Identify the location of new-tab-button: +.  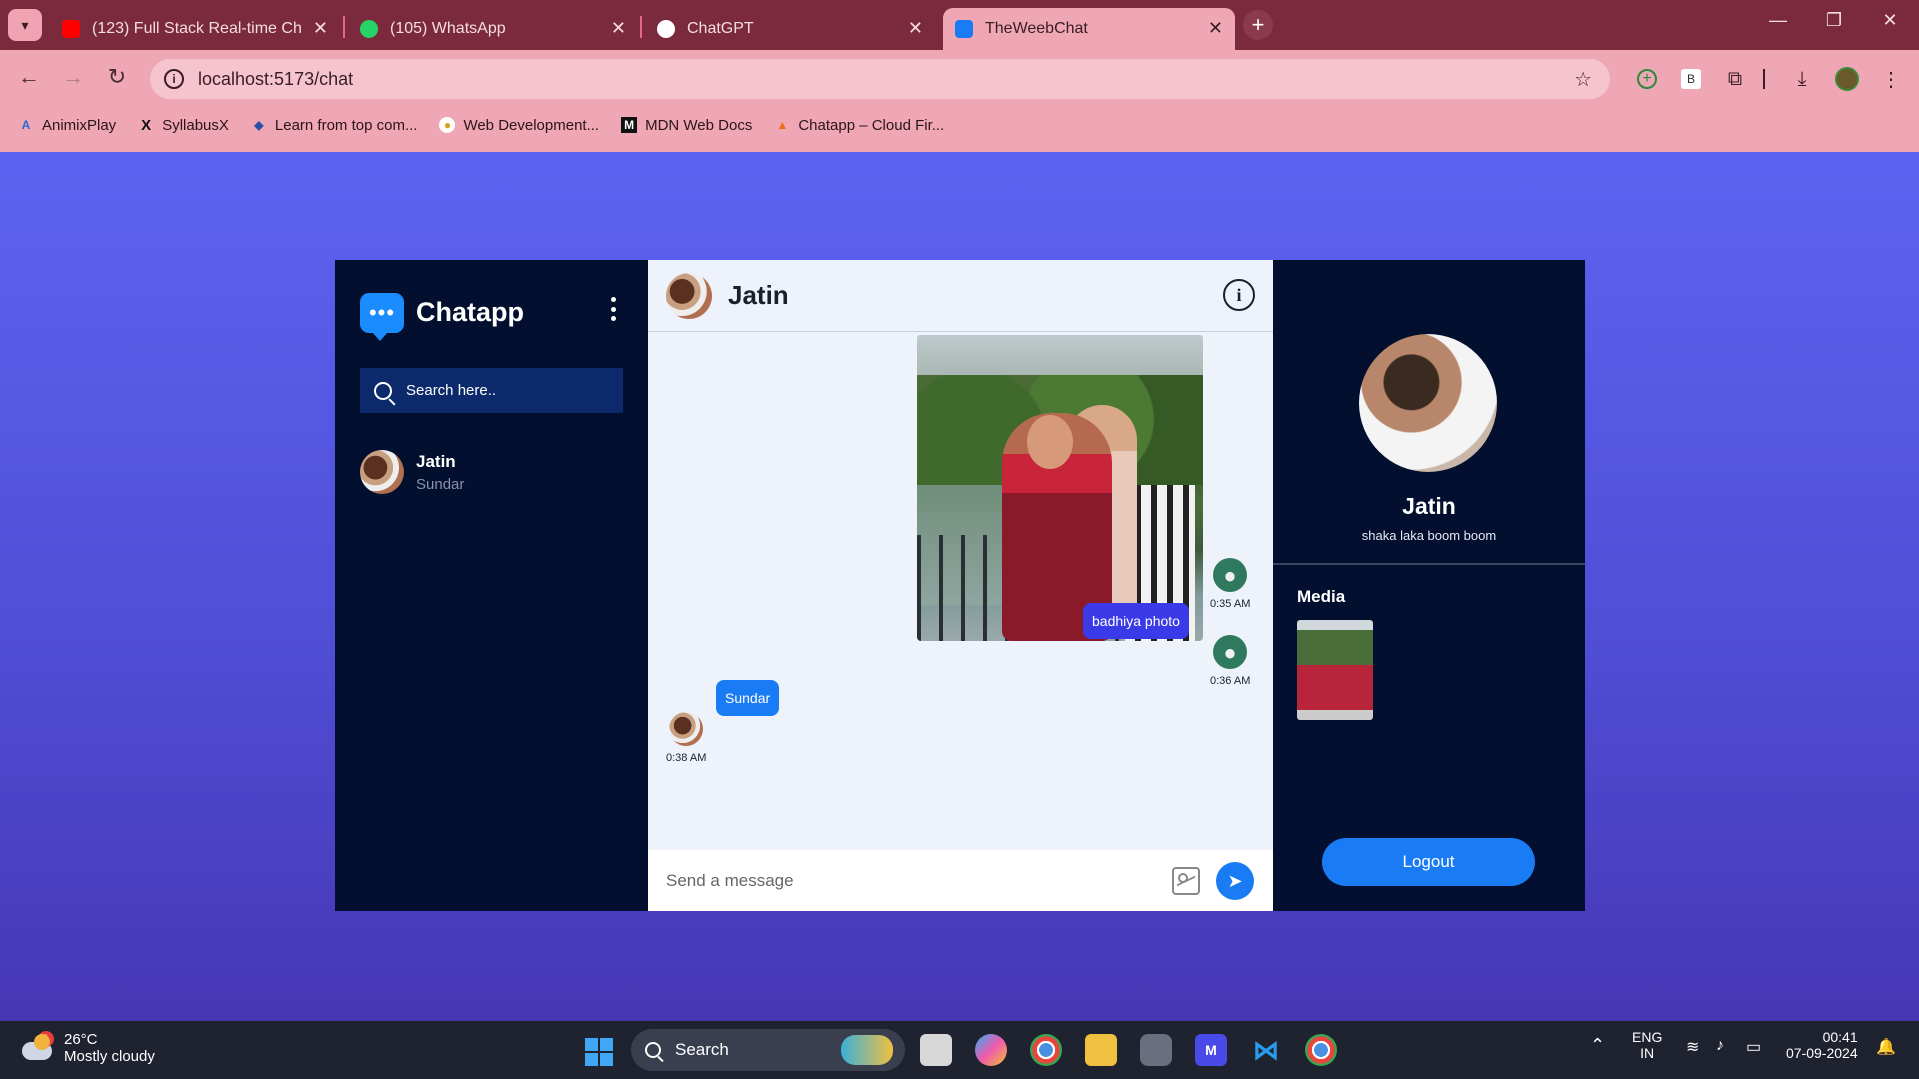
(1258, 25).